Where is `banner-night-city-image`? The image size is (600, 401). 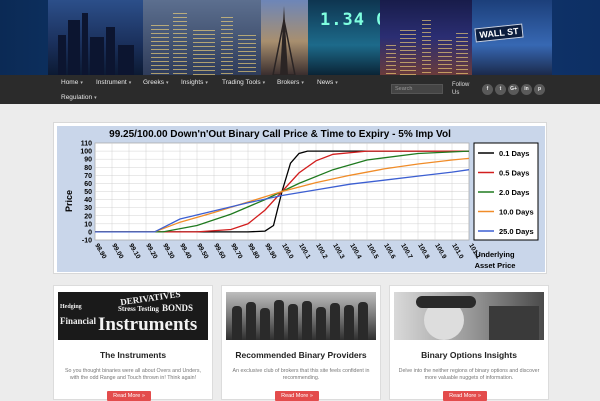
banner-night-city-image is located at coordinates (426, 37).